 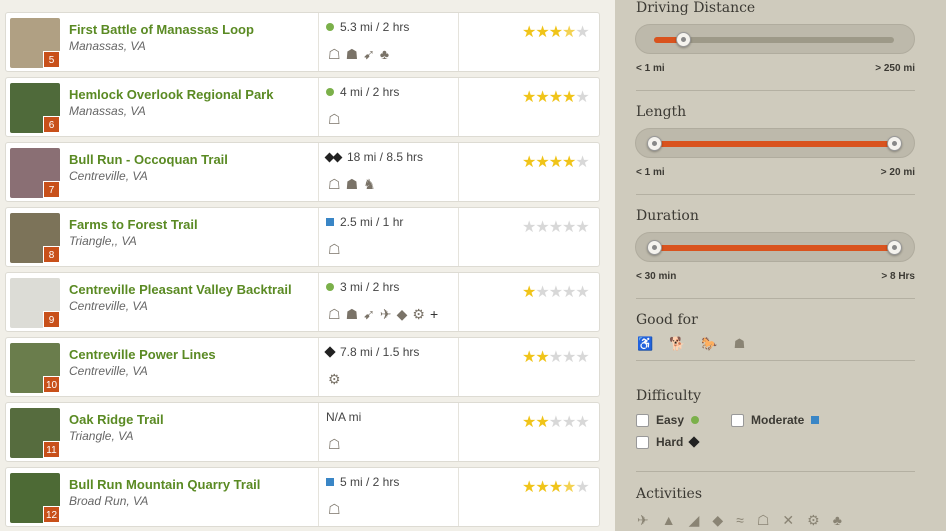 I want to click on activities-title: Activities, so click(x=669, y=494).